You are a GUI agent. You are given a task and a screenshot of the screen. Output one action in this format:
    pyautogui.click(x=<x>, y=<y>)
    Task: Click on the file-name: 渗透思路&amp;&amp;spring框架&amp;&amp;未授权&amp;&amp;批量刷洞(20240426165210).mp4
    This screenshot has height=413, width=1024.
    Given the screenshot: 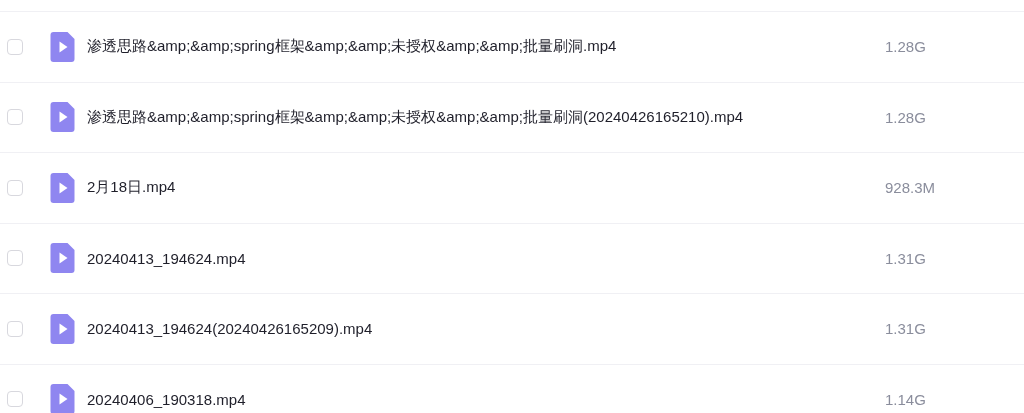 What is the action you would take?
    pyautogui.click(x=482, y=117)
    